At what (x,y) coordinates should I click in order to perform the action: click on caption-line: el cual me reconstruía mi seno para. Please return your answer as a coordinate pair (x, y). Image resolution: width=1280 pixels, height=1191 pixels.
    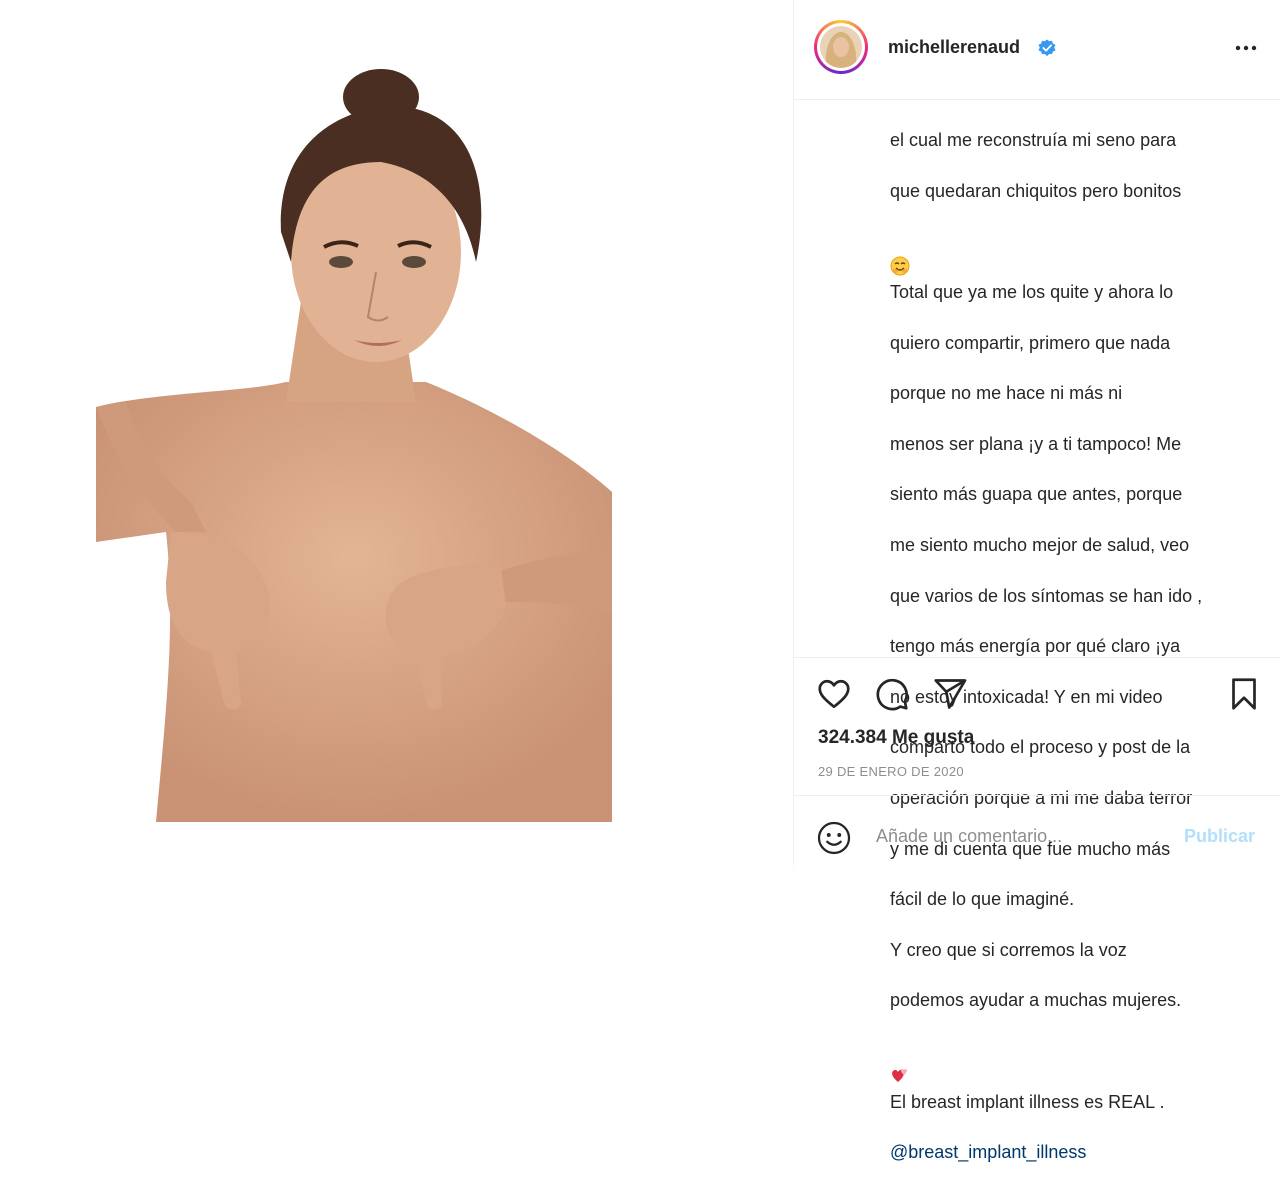
    Looking at the image, I should click on (1033, 140).